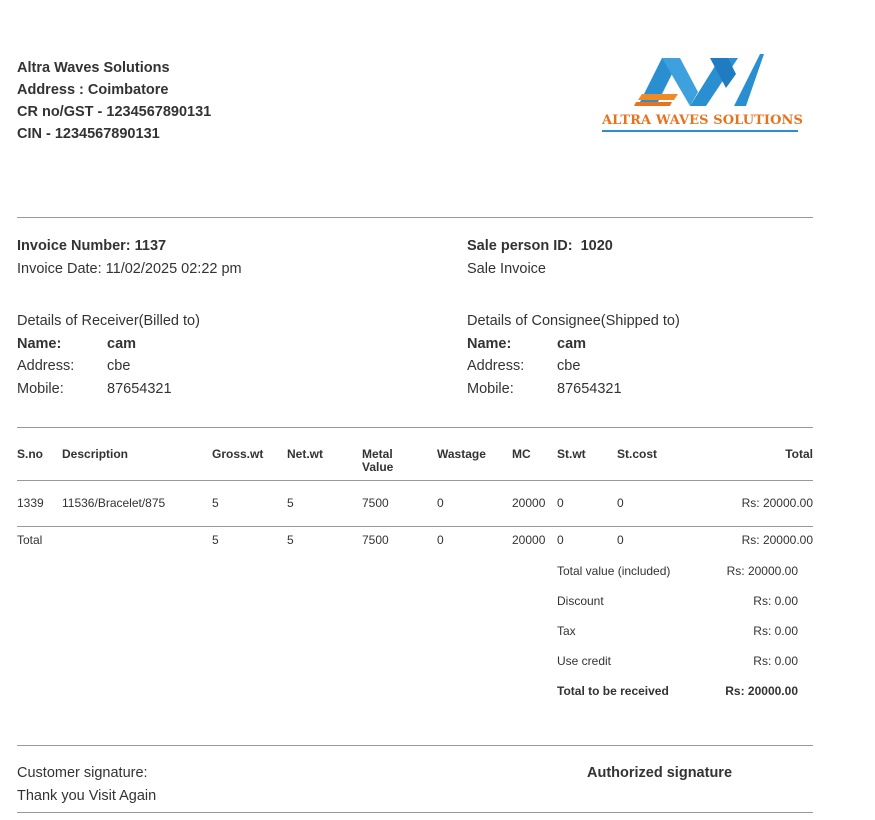 The width and height of the screenshot is (875, 820). Describe the element at coordinates (88, 134) in the screenshot. I see `company-cin: CIN - 1234567890131` at that location.